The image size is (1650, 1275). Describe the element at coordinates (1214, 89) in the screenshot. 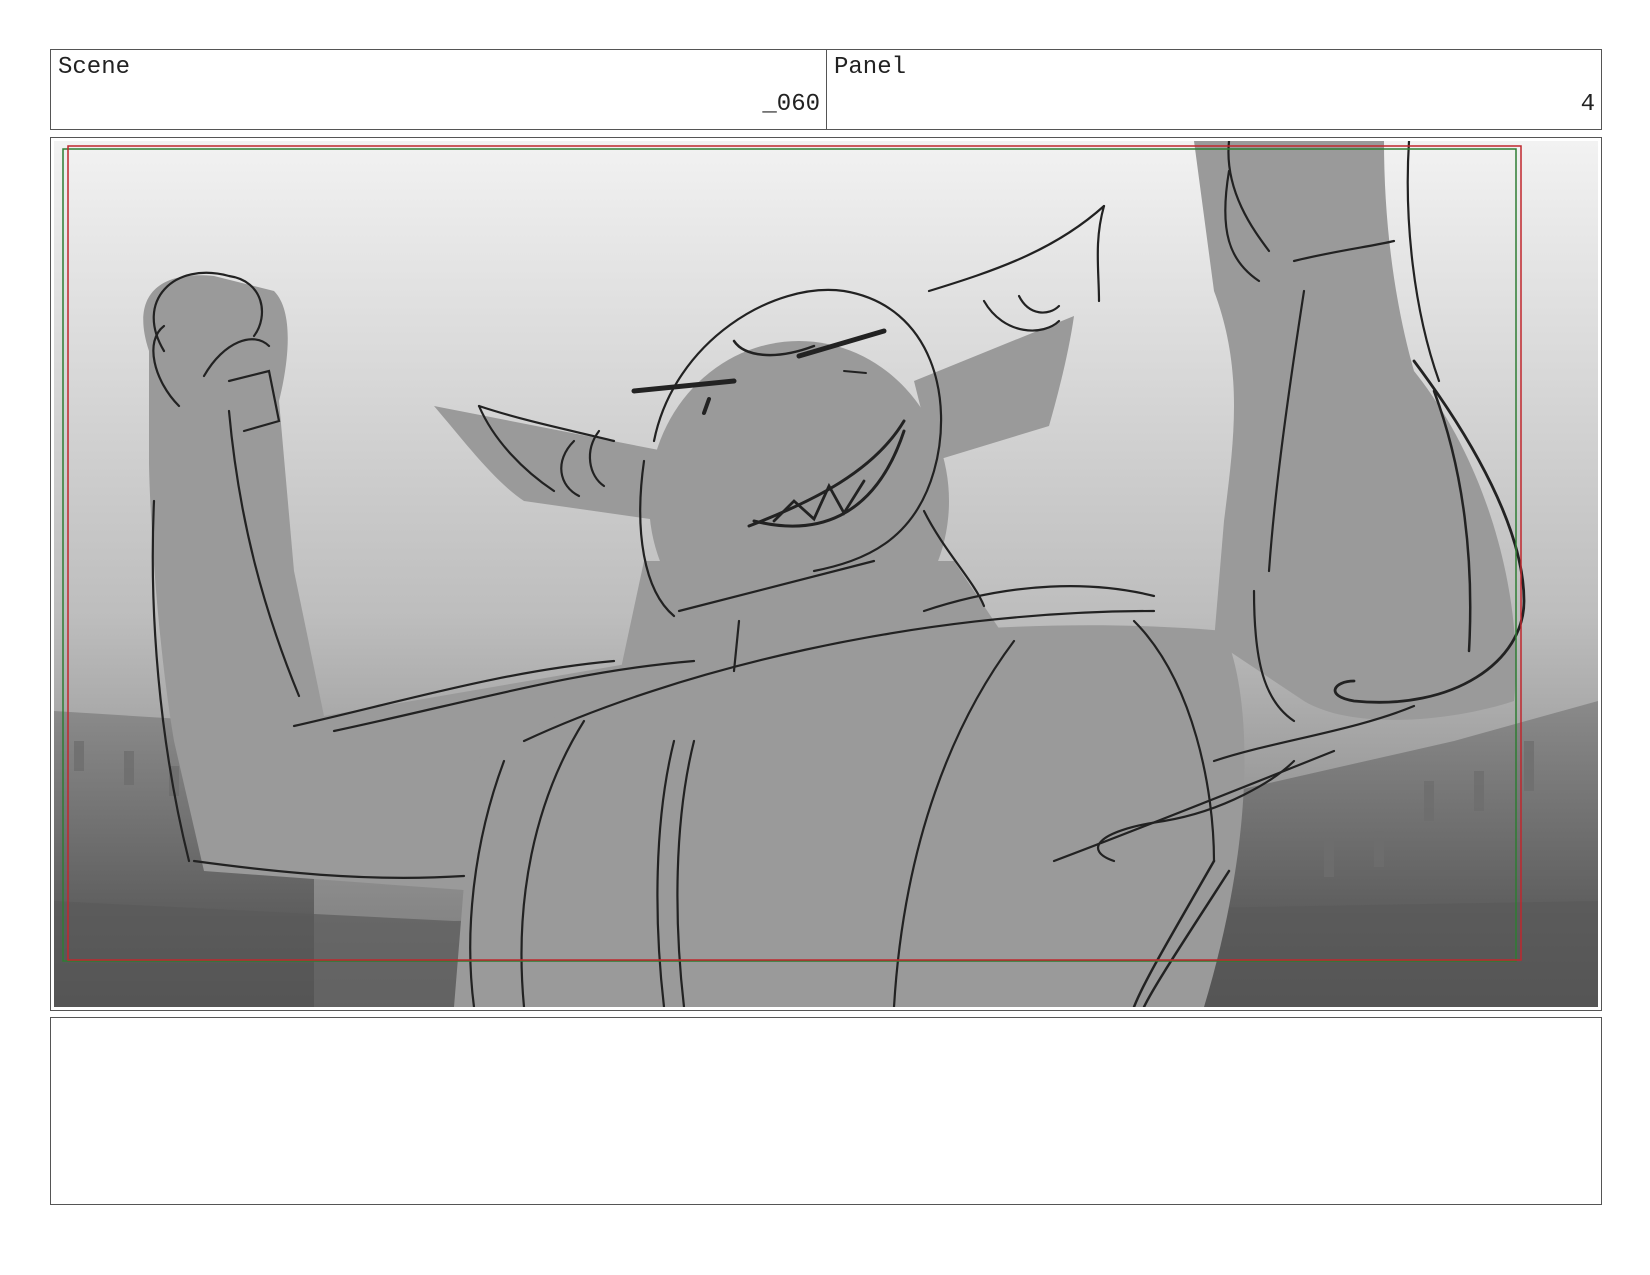

I see `panel-cell: Panel 4` at that location.